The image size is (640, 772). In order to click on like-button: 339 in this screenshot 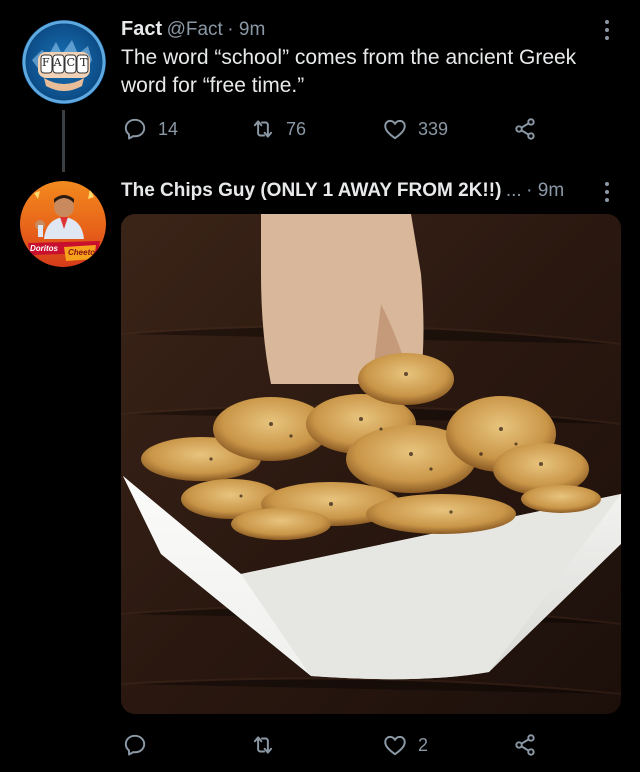, I will do `click(415, 129)`.